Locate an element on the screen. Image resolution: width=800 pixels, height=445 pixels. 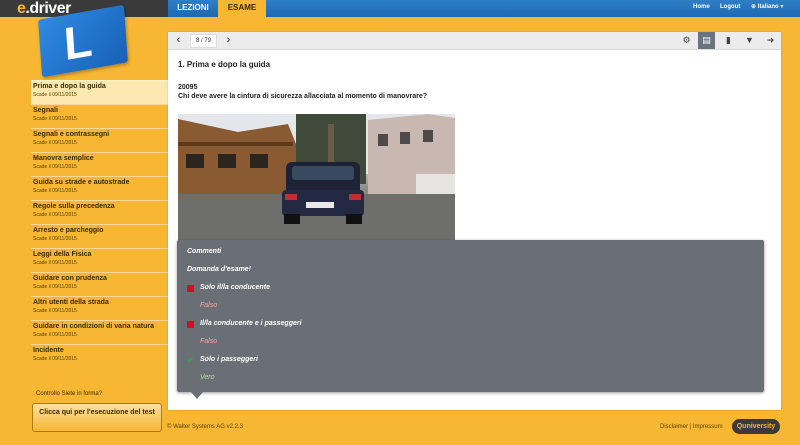
chevron-right-icon: › is located at coordinates (228, 40).